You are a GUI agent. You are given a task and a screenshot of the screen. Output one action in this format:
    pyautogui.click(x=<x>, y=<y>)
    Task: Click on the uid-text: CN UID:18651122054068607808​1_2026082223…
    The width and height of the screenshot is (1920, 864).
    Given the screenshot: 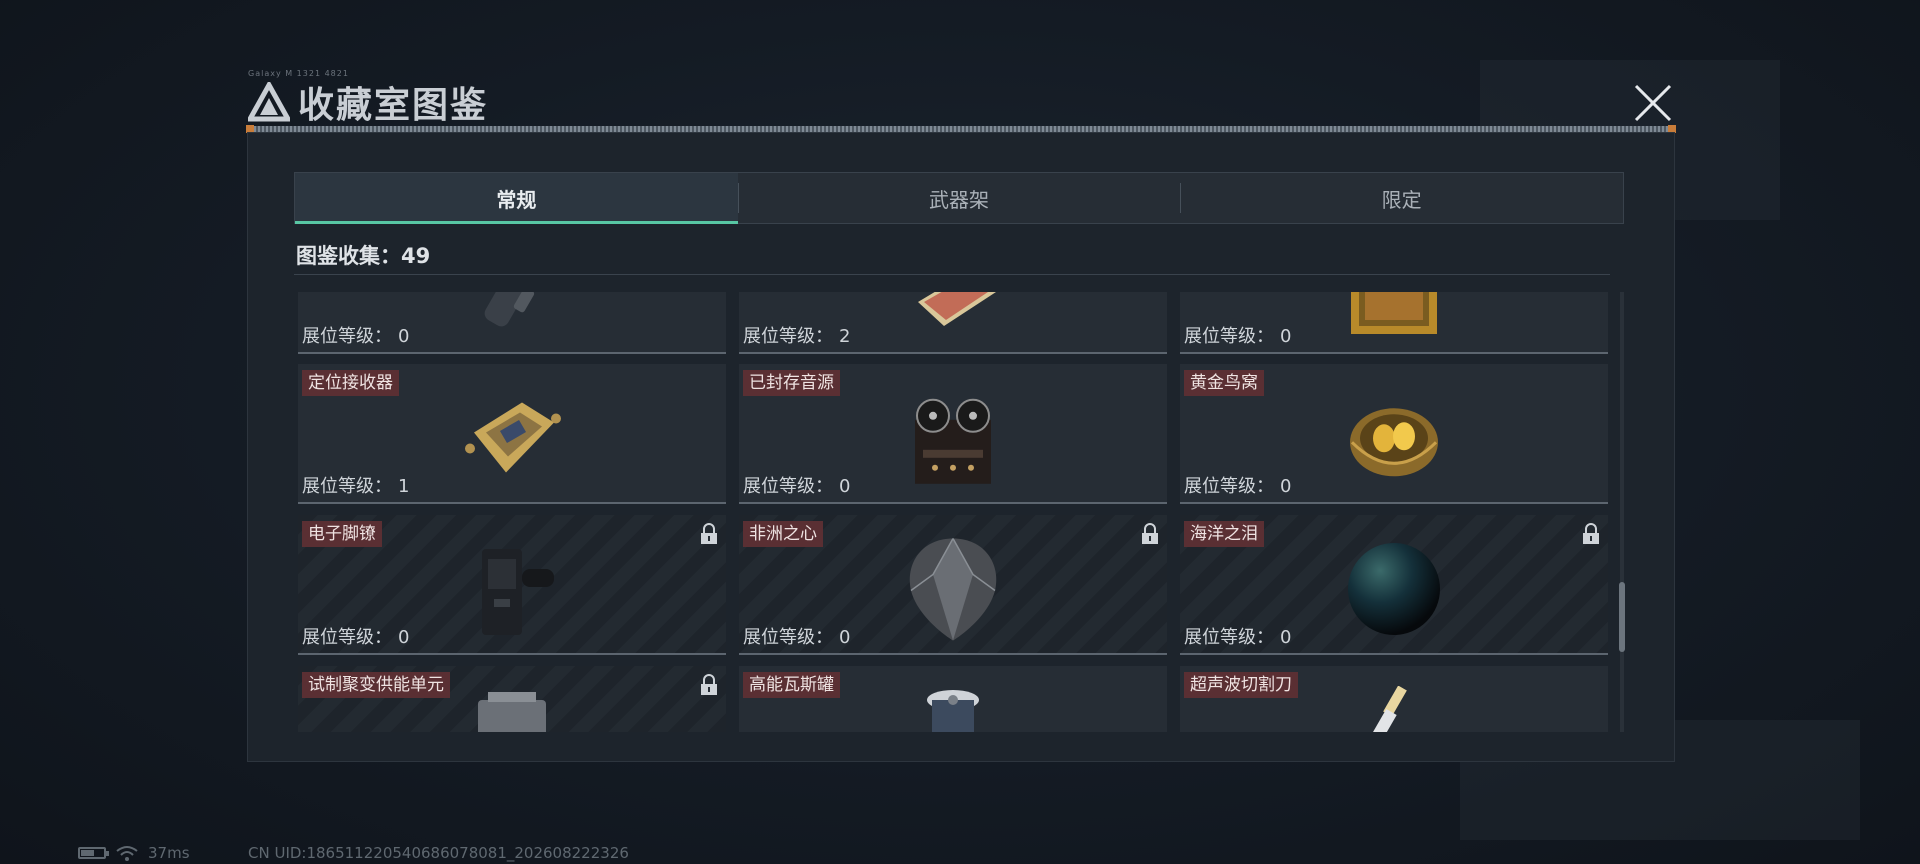 What is the action you would take?
    pyautogui.click(x=438, y=853)
    